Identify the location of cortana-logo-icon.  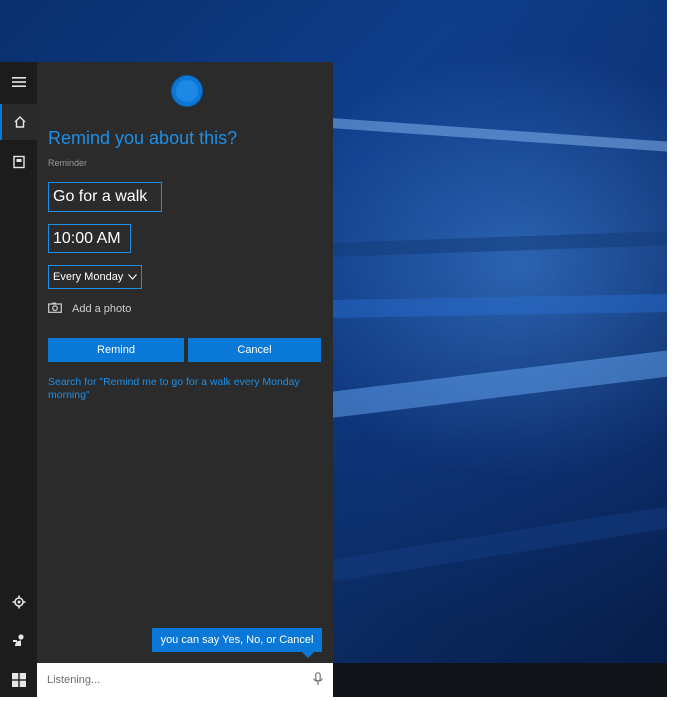
(187, 91).